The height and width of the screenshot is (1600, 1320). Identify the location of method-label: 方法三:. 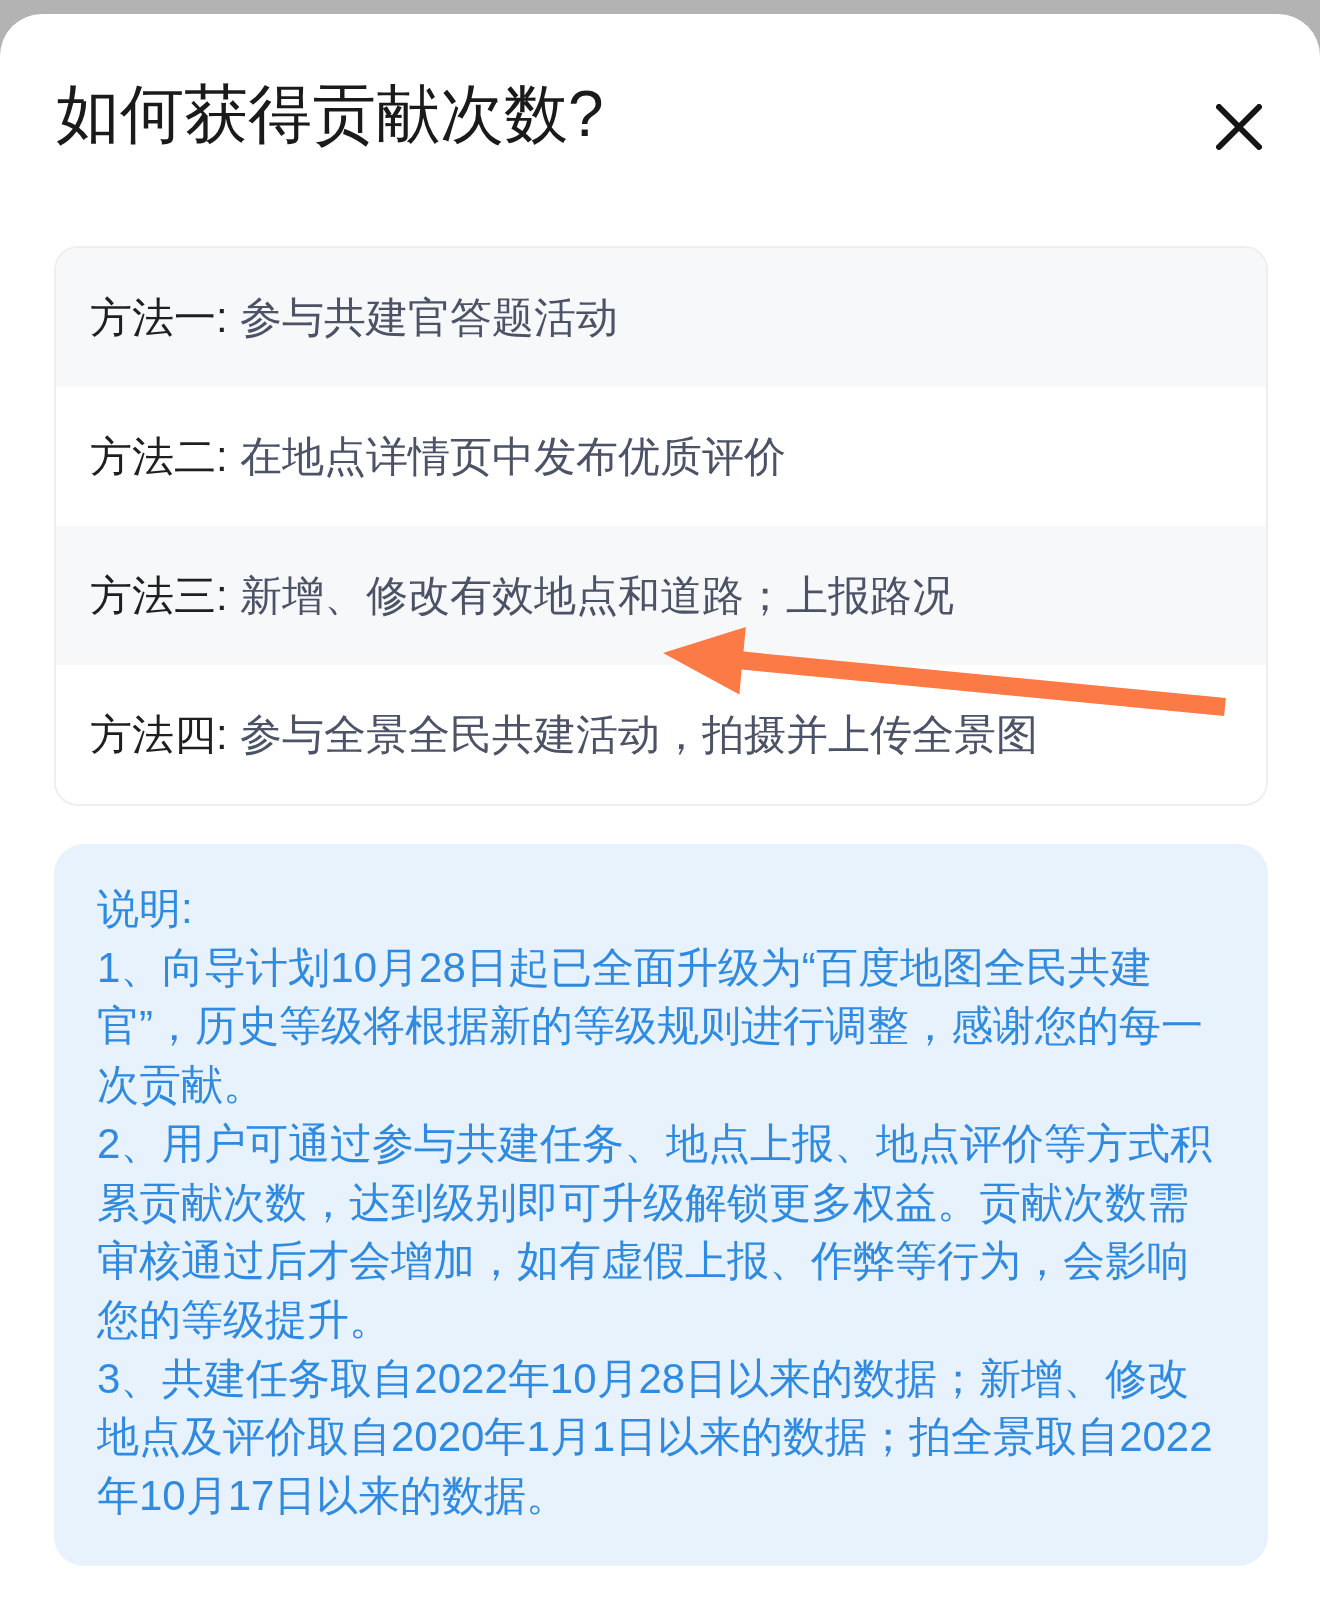
(159, 595).